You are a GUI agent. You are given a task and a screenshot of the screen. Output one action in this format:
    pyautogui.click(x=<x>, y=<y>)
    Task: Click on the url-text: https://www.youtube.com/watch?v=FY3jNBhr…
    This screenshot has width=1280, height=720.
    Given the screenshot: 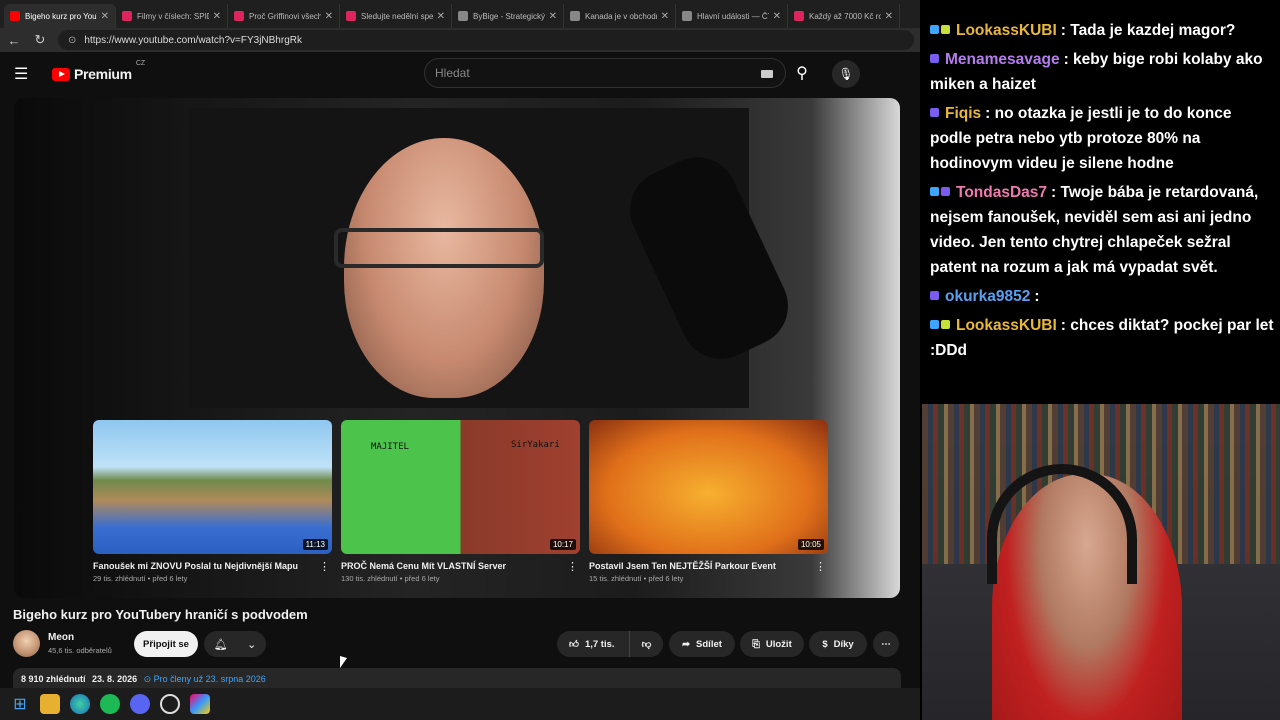 What is the action you would take?
    pyautogui.click(x=193, y=40)
    